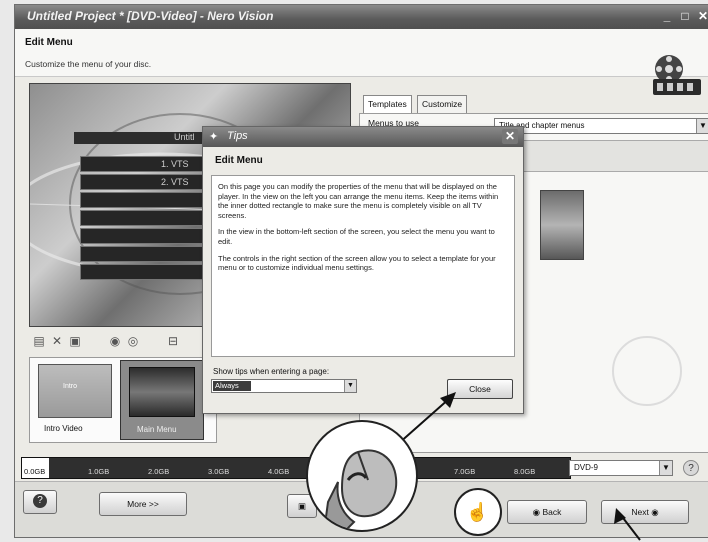 The width and height of the screenshot is (708, 542). I want to click on touch-gesture-callout: ☝, so click(478, 512).